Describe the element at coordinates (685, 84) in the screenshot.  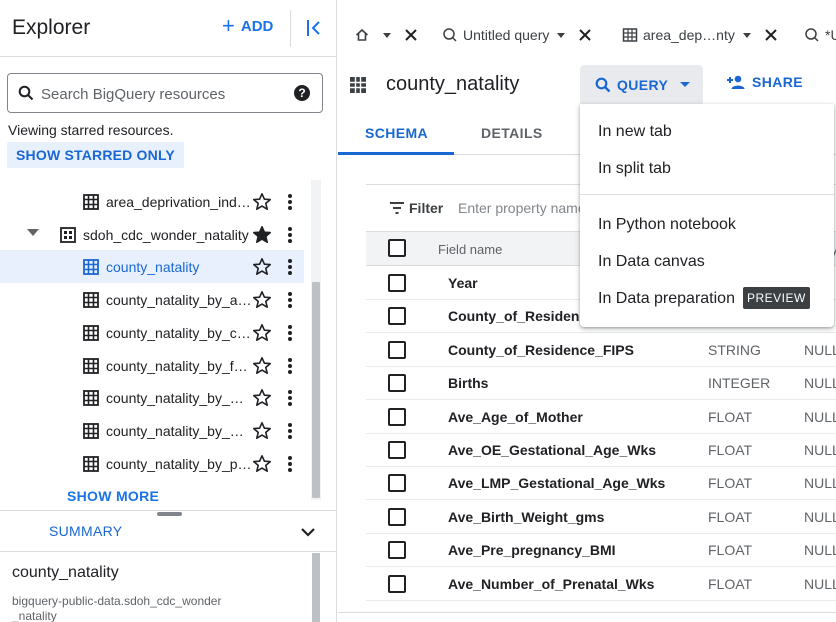
I see `query-dropdown-icon` at that location.